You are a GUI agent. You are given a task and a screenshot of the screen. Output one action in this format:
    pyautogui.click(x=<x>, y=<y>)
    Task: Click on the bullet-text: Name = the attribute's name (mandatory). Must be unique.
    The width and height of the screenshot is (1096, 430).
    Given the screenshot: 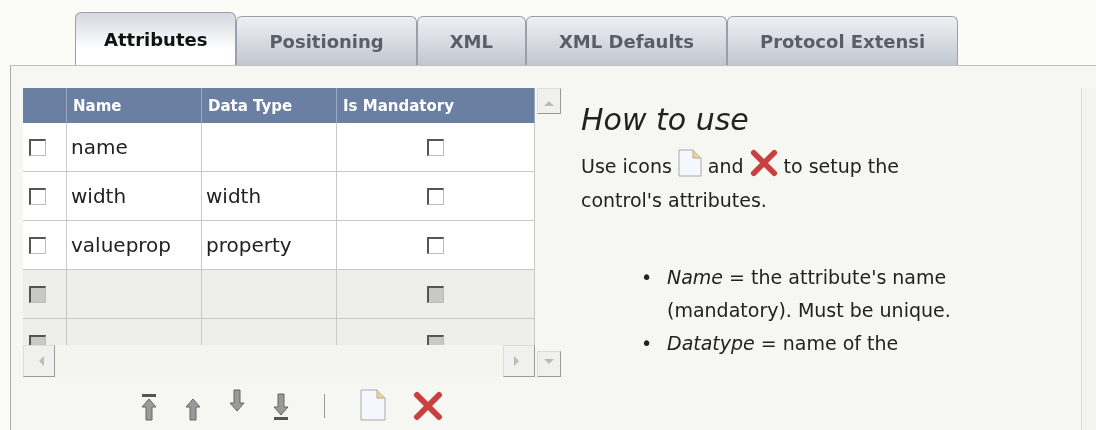 What is the action you would take?
    pyautogui.click(x=809, y=294)
    